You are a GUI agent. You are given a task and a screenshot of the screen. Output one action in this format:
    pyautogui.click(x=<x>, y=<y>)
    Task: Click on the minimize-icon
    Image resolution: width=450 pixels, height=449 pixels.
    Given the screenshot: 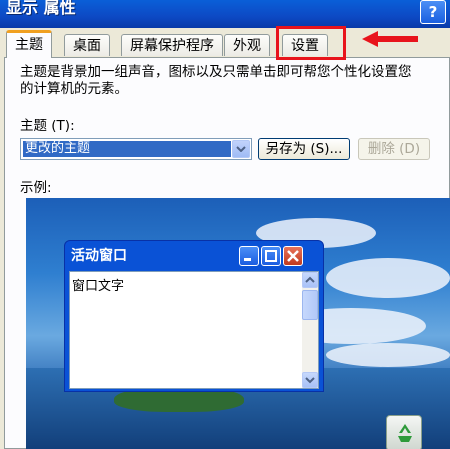 What is the action you would take?
    pyautogui.click(x=249, y=256)
    